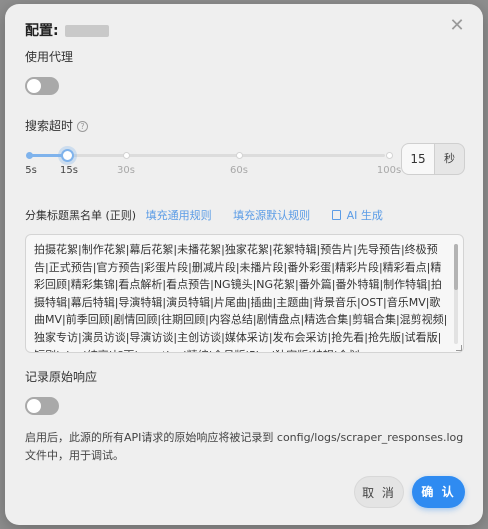  Describe the element at coordinates (389, 170) in the screenshot. I see `tick-label: 100s` at that location.